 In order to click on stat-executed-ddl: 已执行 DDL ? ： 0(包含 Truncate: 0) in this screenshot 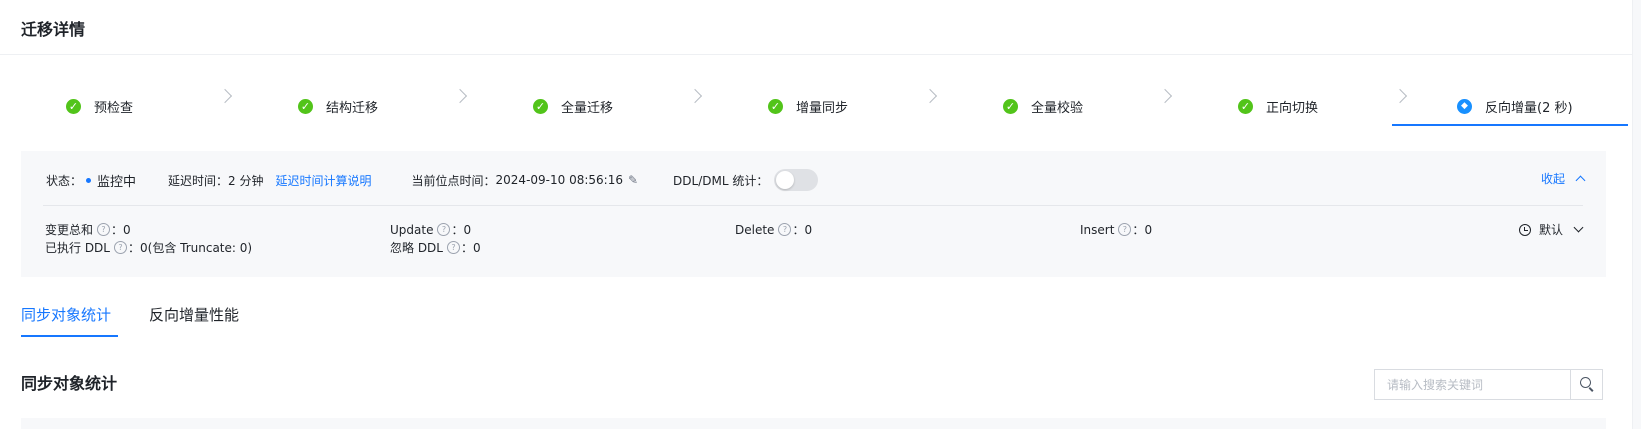, I will do `click(149, 248)`.